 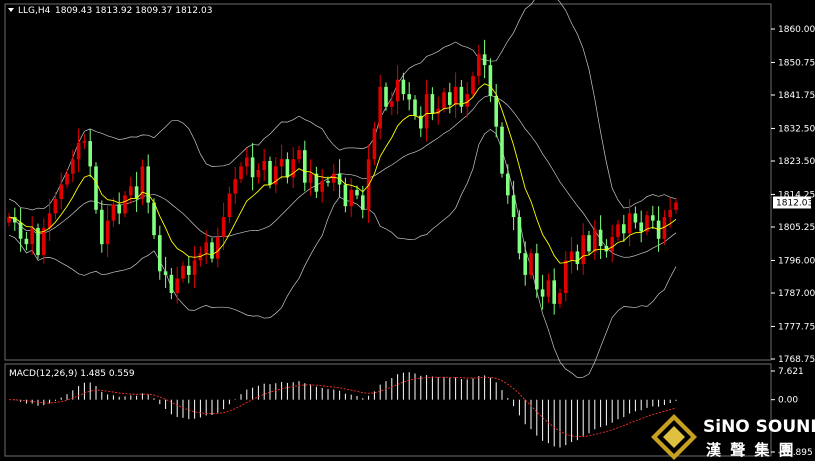 What do you see at coordinates (796, 63) in the screenshot?
I see `price-tick-label: 1850.75` at bounding box center [796, 63].